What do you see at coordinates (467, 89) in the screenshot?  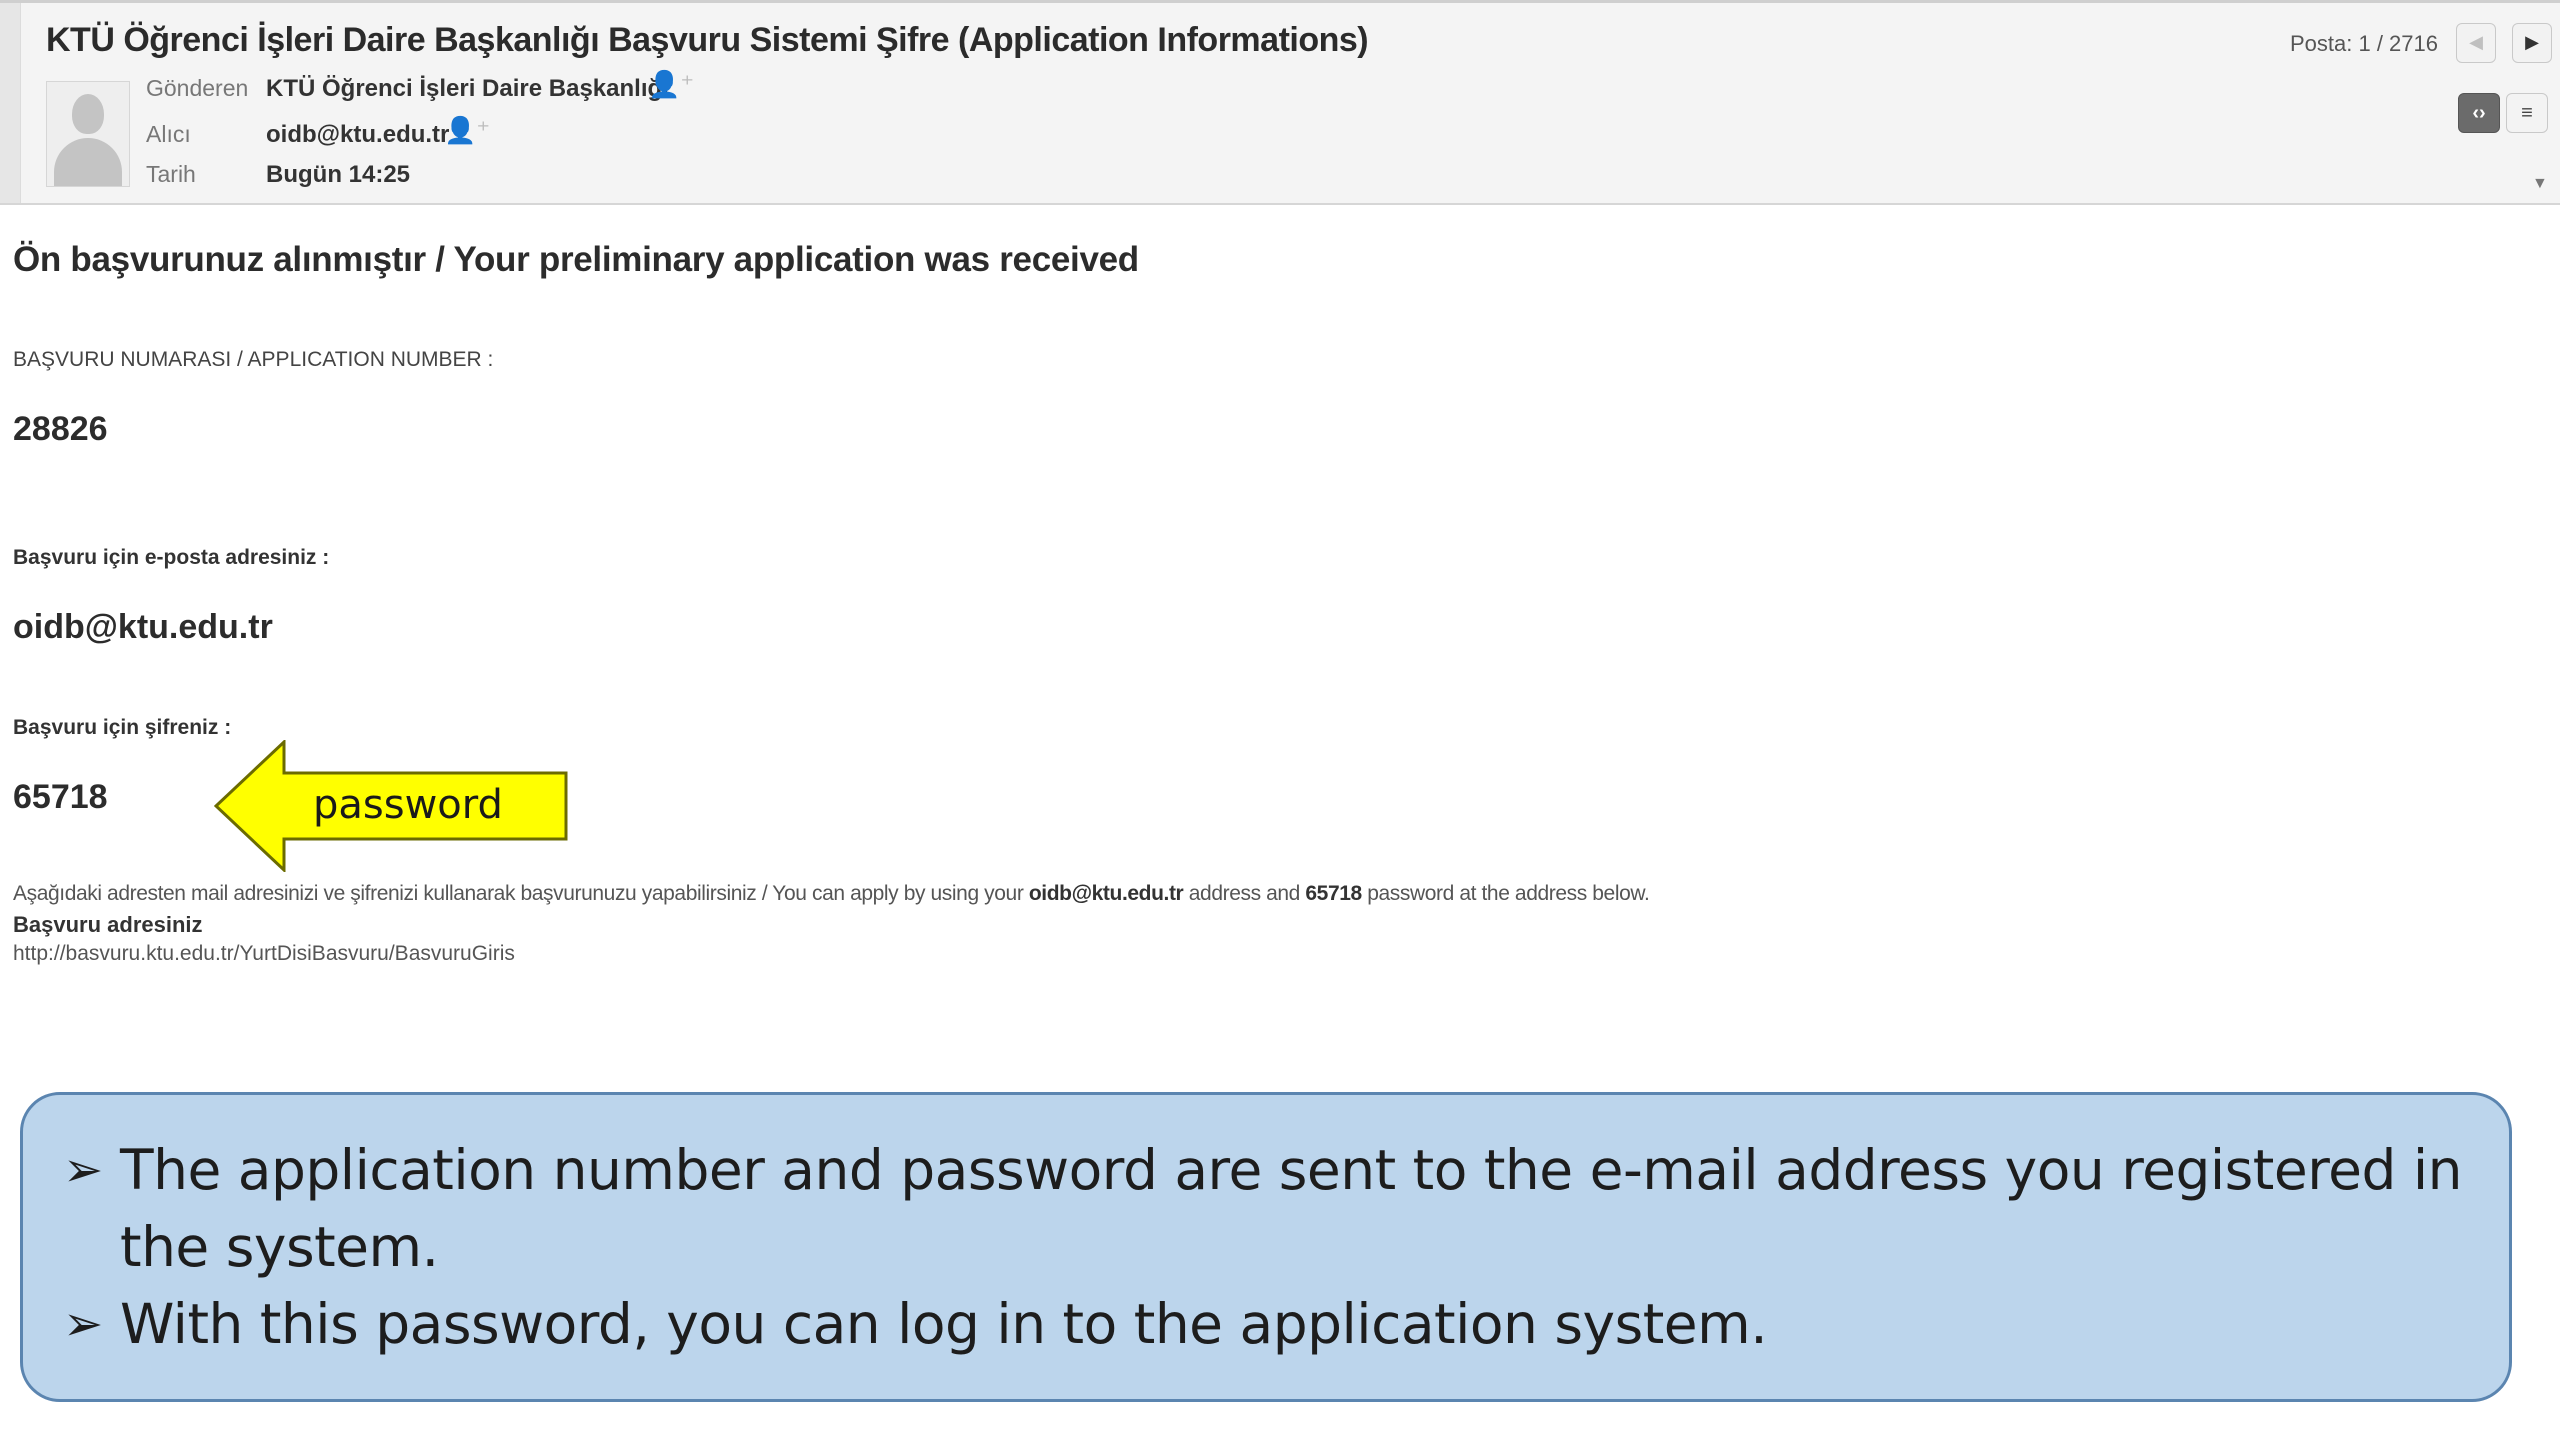 I see `from-value: KTÜ Öğrenci İşleri Daire Başkanlığı` at bounding box center [467, 89].